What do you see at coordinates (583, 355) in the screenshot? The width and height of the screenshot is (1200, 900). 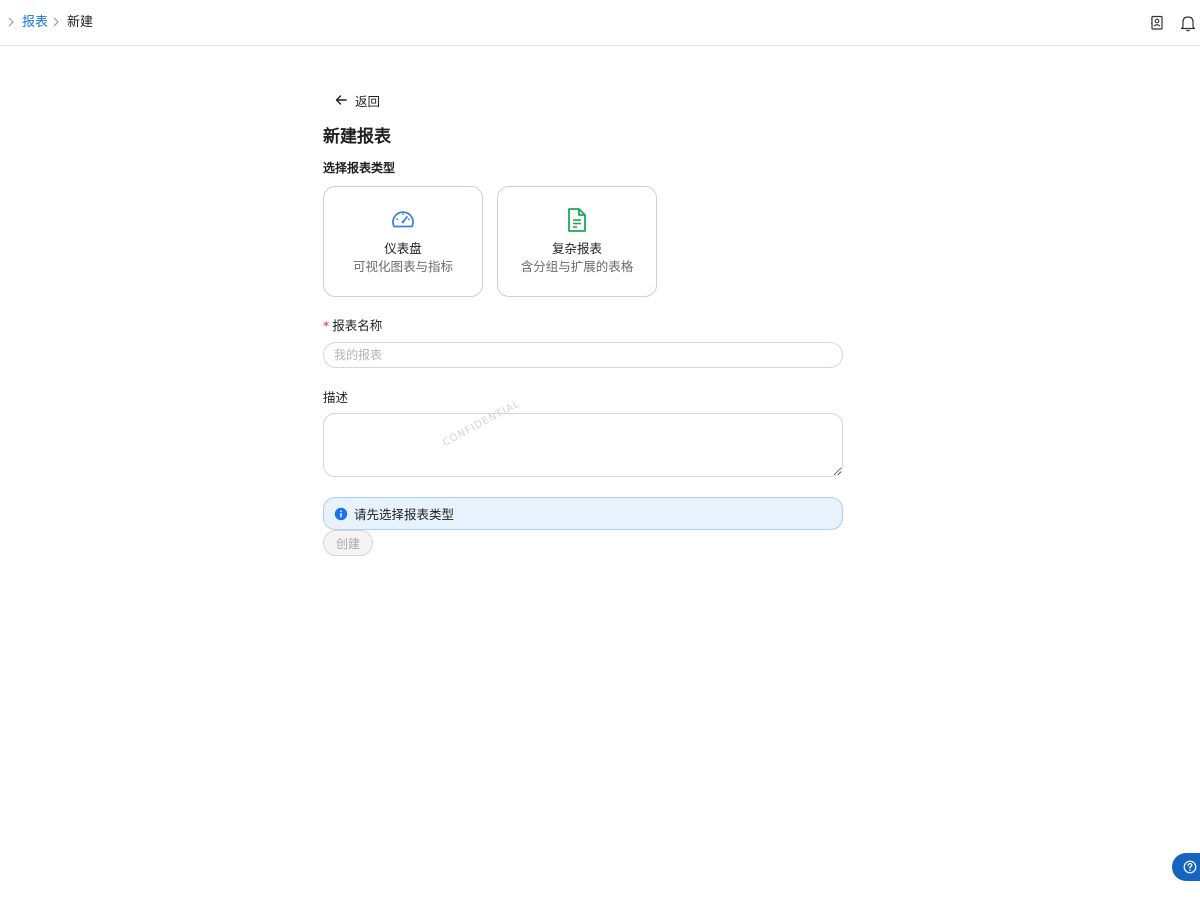 I see `report-name-input` at bounding box center [583, 355].